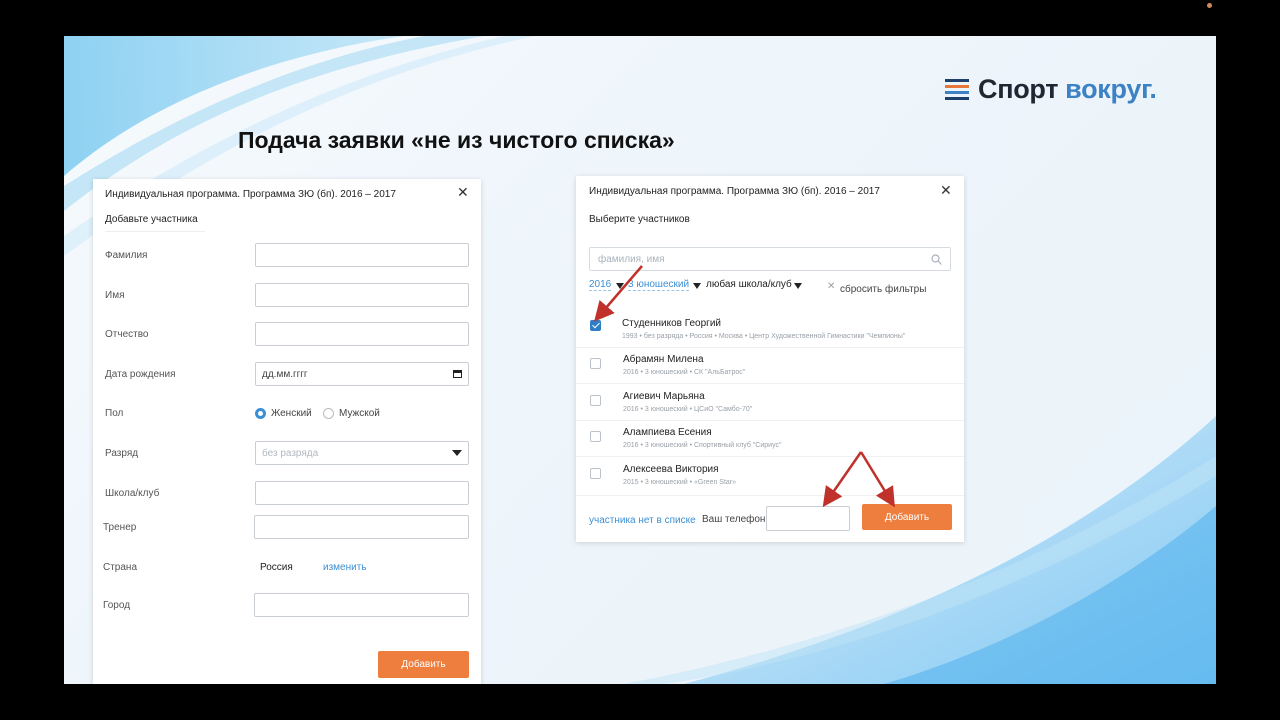 The image size is (1280, 720). I want to click on reset-filters-link: сбросить фильтры, so click(883, 289).